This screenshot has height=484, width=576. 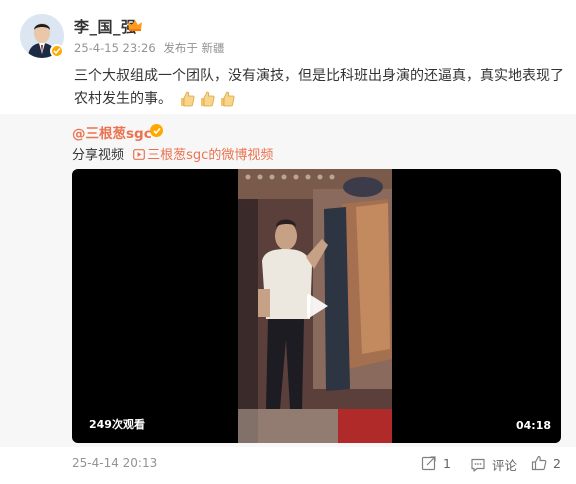 What do you see at coordinates (557, 463) in the screenshot?
I see `like-count: 2` at bounding box center [557, 463].